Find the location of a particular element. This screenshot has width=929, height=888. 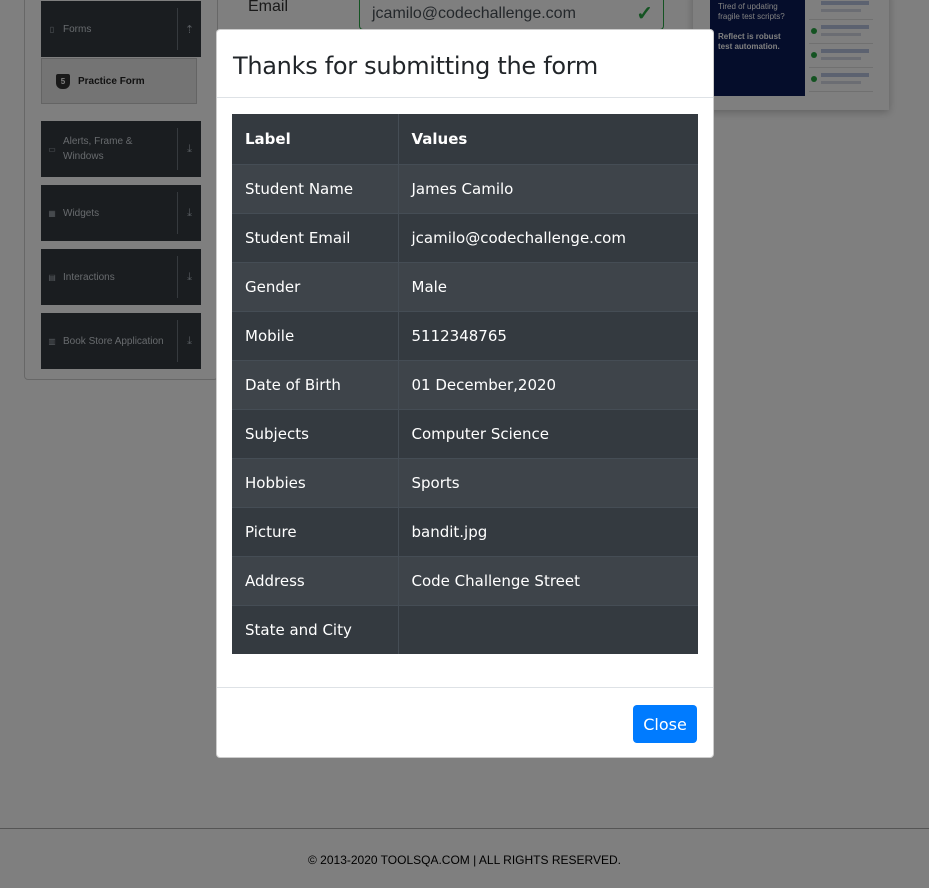

row-label: Subjects is located at coordinates (315, 433).